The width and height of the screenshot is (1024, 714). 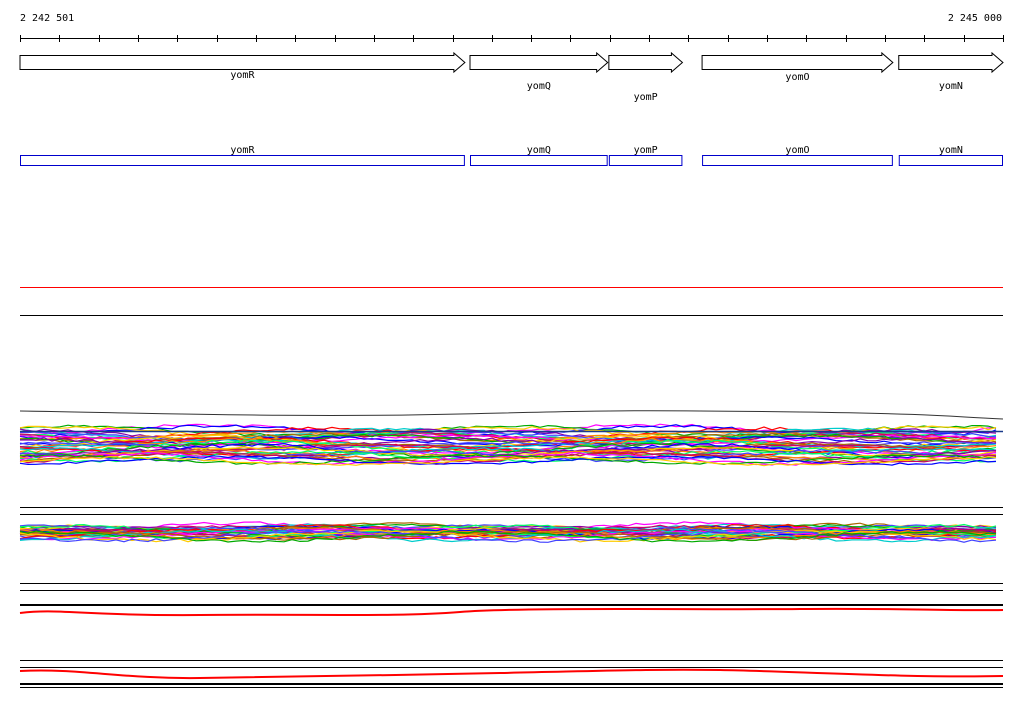 I want to click on gene-label-yomQ: yomQ, so click(x=539, y=86).